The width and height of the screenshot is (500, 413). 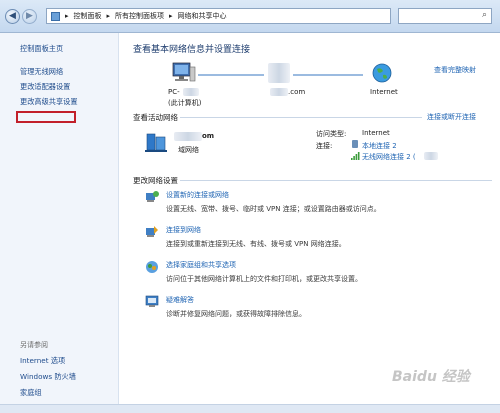 What do you see at coordinates (484, 15) in the screenshot?
I see `search-icon: ⌕` at bounding box center [484, 15].